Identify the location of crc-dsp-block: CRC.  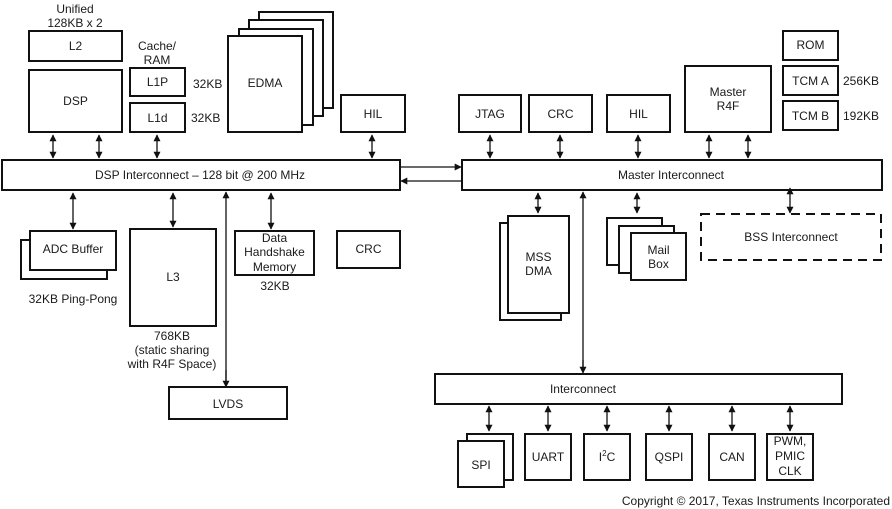
(368, 249).